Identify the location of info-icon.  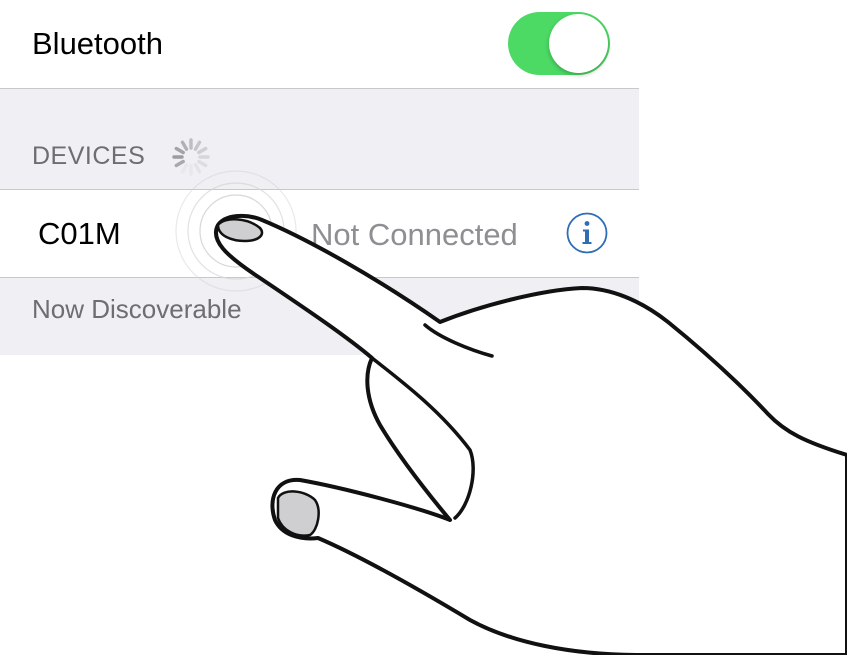
(587, 233).